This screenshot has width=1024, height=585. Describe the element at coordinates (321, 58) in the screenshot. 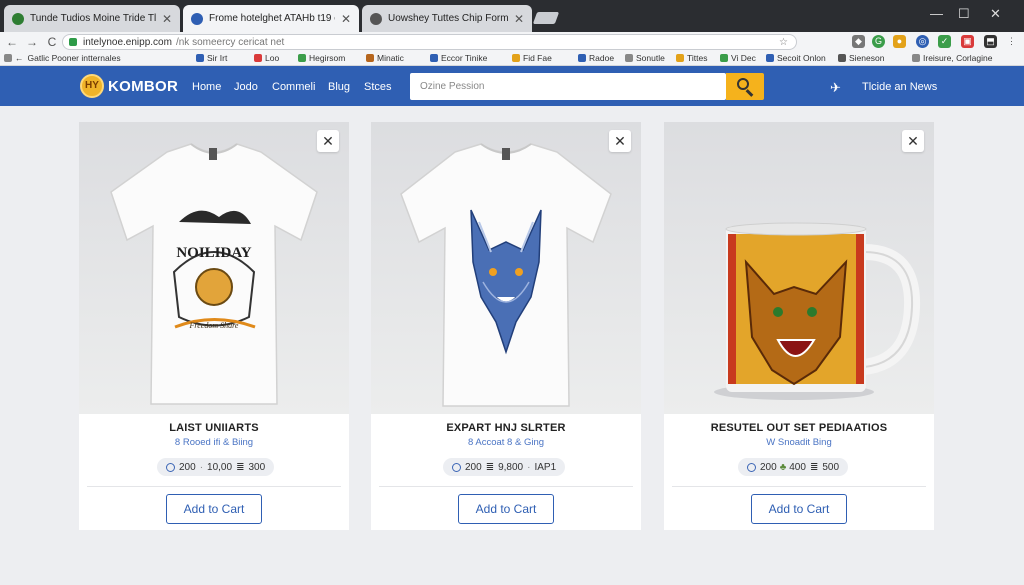

I see `bookmark-item: Hegirsom` at that location.